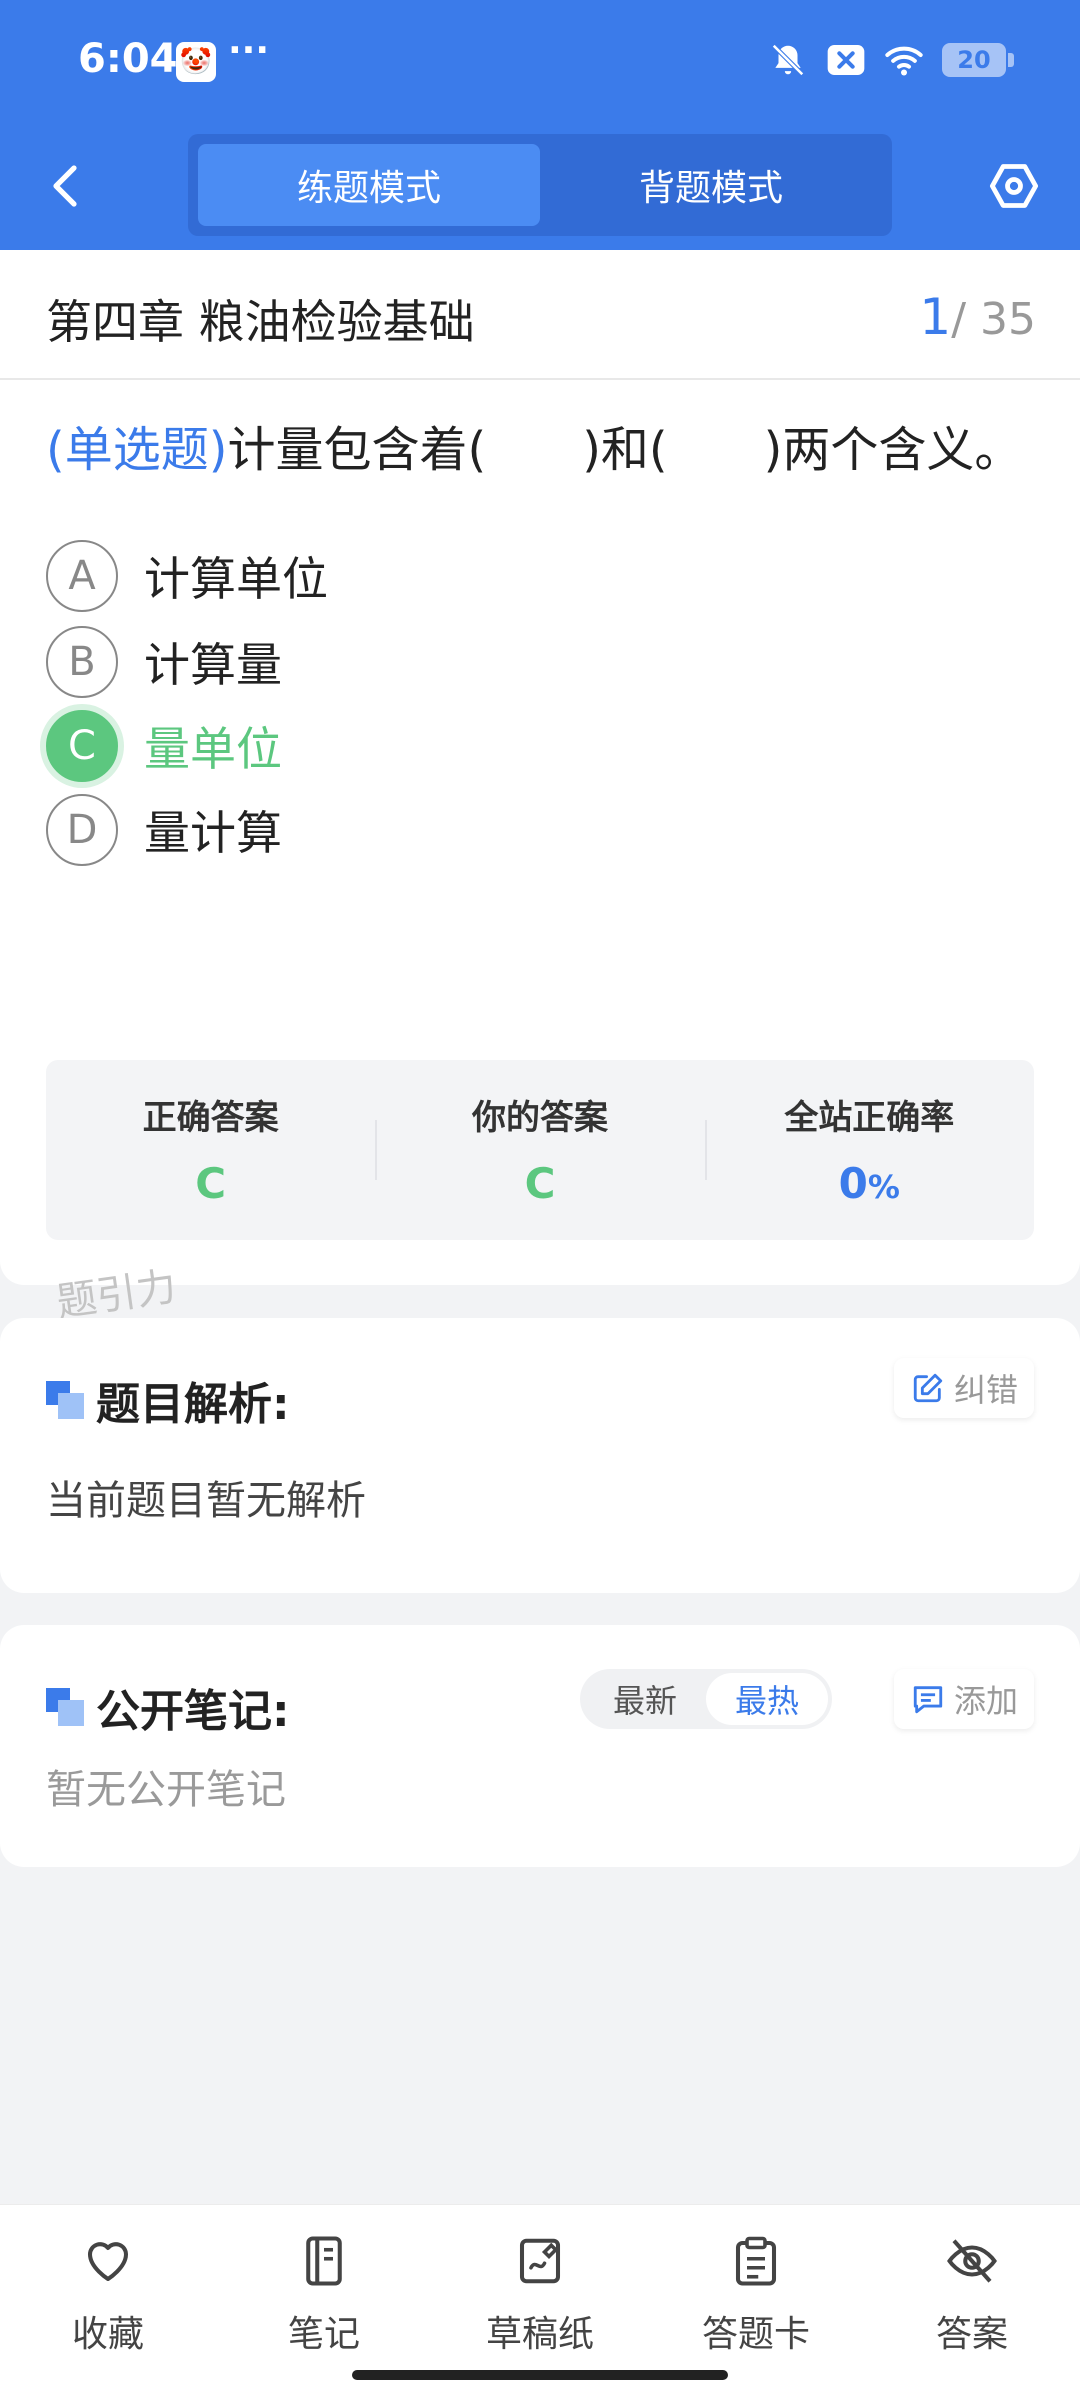 The height and width of the screenshot is (2400, 1080). What do you see at coordinates (539, 1118) in the screenshot?
I see `your-answer-label: 你的答案` at bounding box center [539, 1118].